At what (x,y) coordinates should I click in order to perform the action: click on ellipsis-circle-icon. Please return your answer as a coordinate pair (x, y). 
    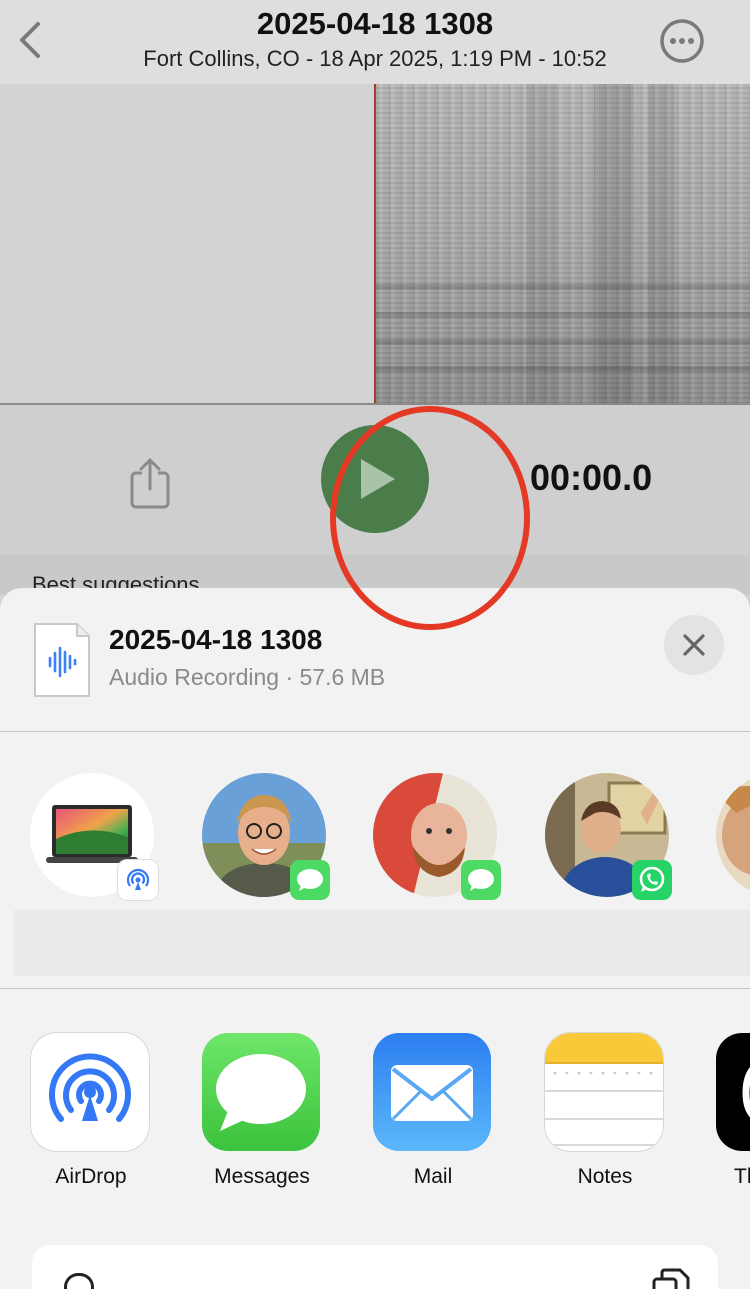
    Looking at the image, I should click on (682, 41).